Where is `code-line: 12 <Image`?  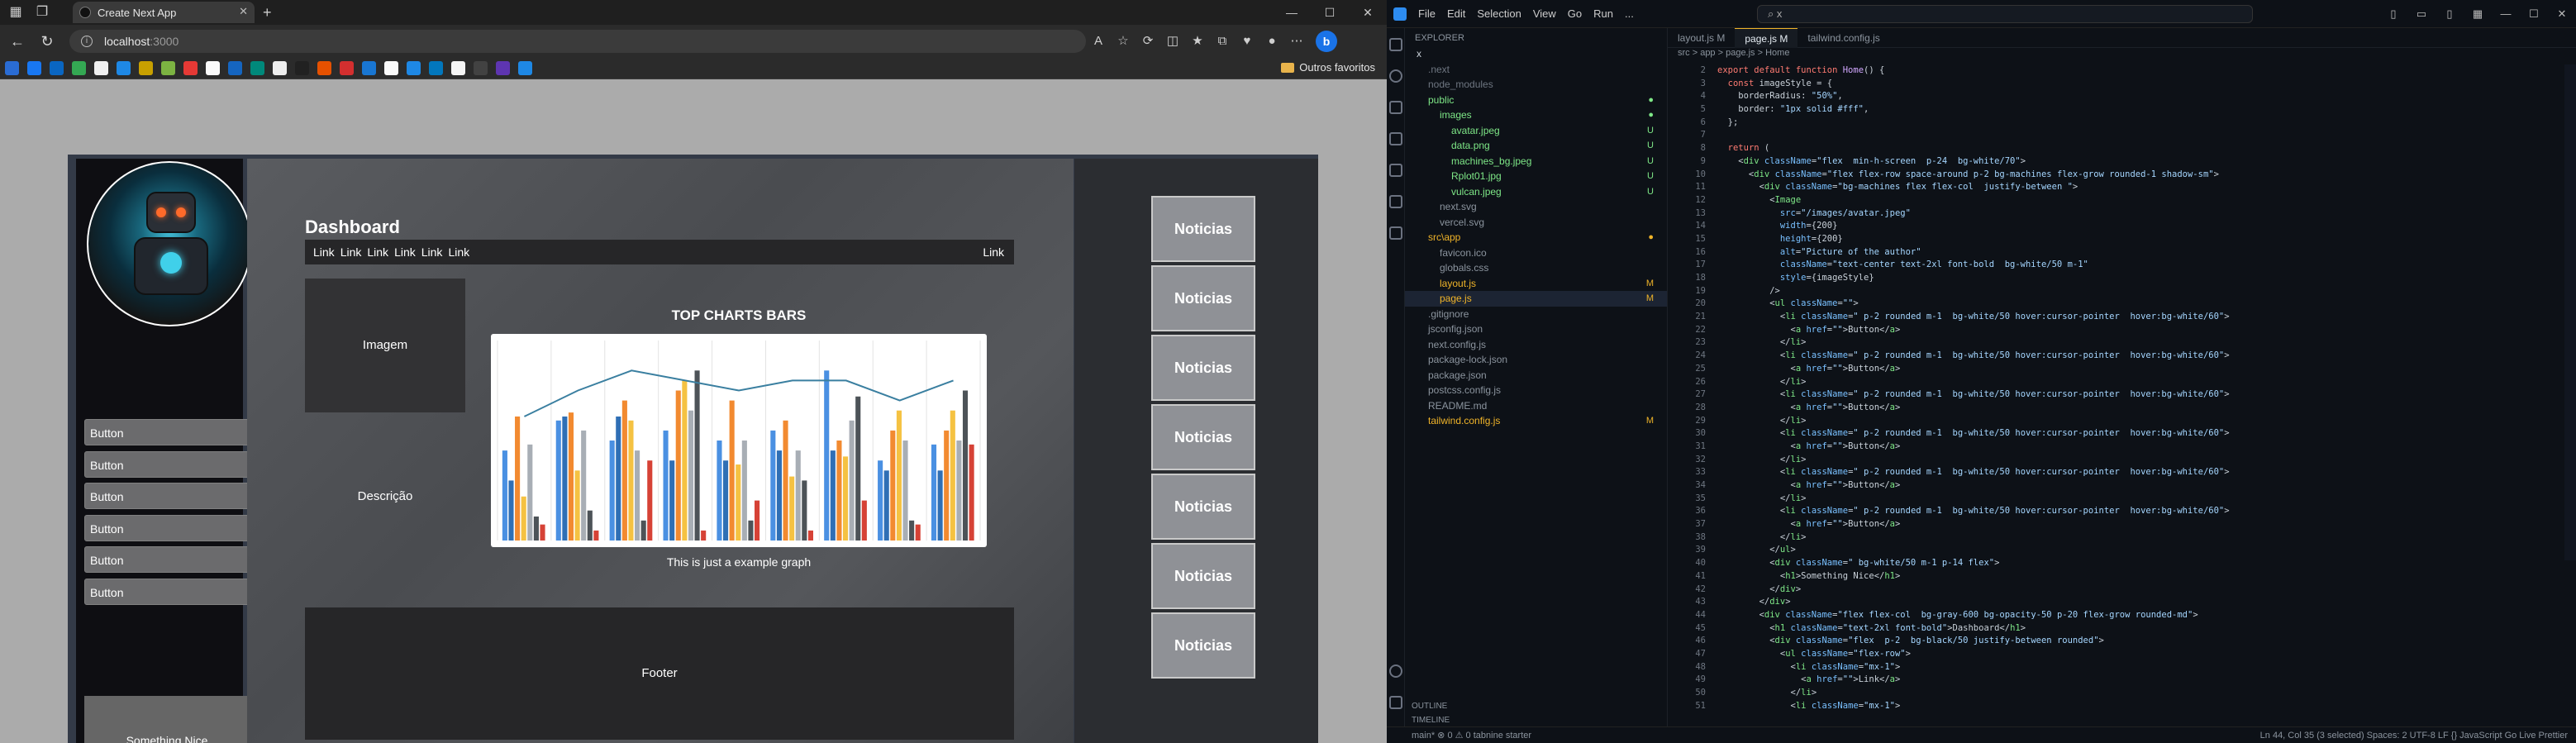
code-line: 12 <Image is located at coordinates (2122, 200).